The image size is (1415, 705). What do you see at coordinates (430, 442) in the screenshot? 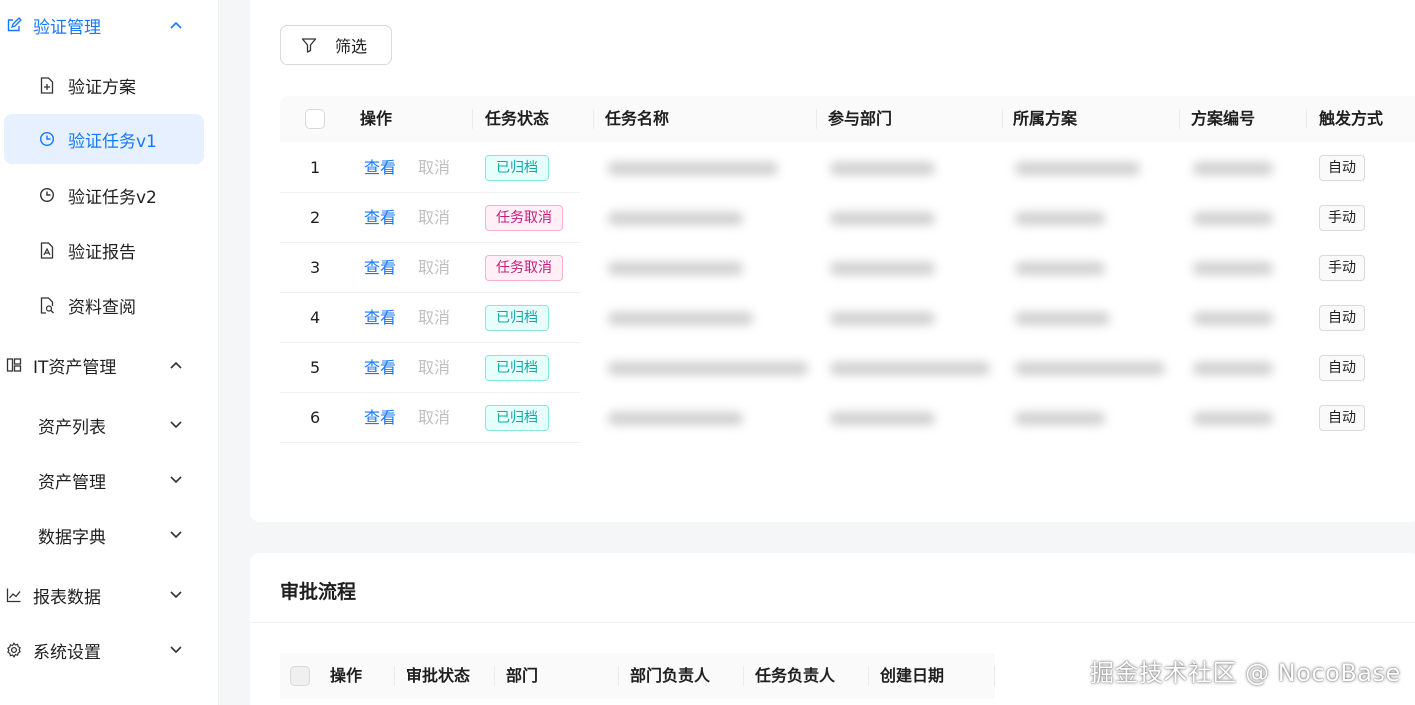
I see `row-divider` at bounding box center [430, 442].